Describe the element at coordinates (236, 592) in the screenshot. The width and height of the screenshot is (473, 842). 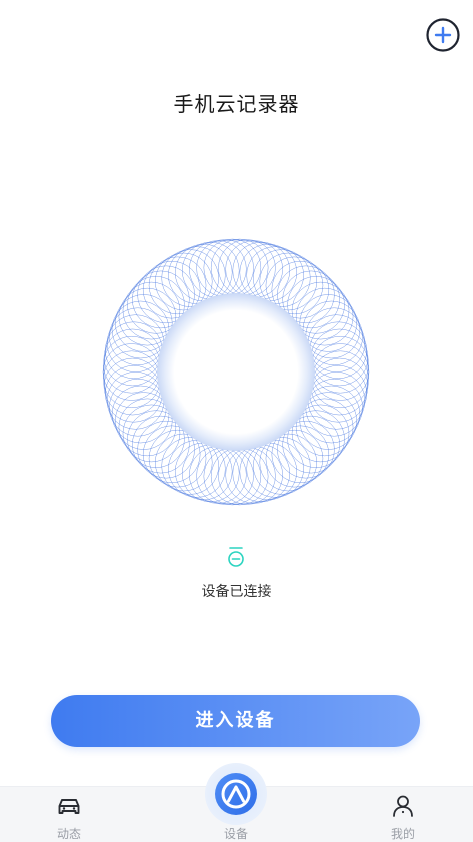
I see `device-status-text: 设备已连接` at that location.